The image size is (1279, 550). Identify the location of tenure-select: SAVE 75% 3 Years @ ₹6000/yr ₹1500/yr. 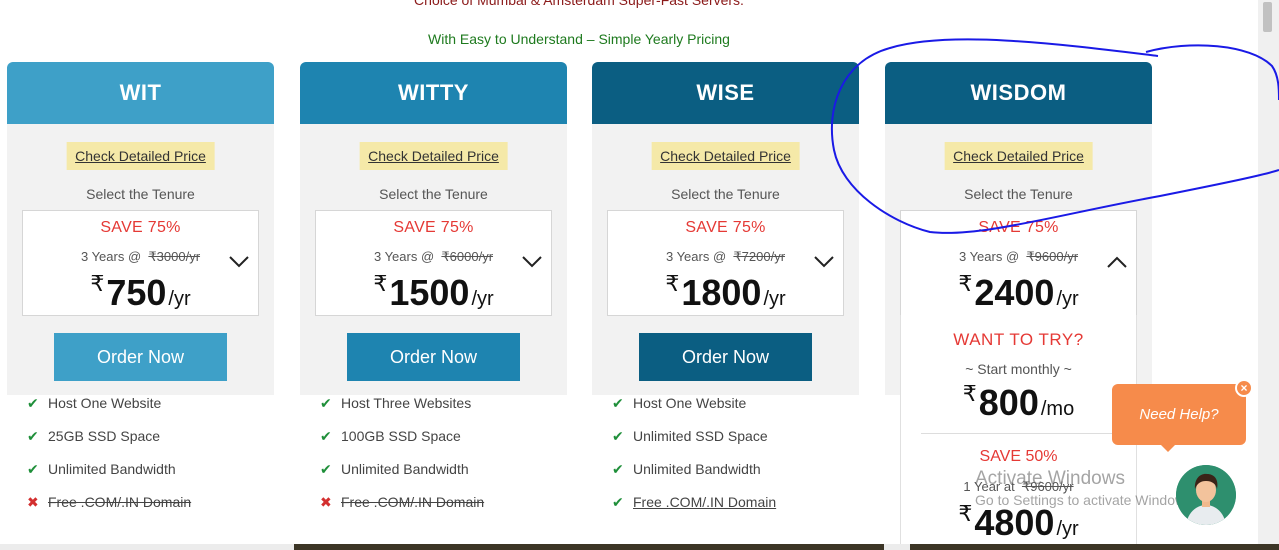
(433, 263).